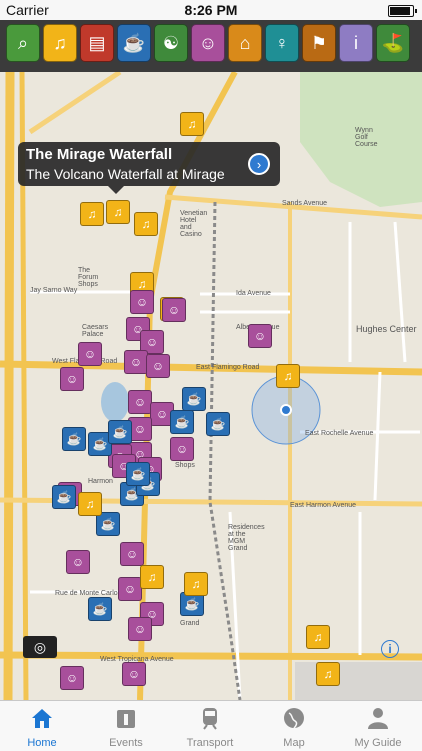  Describe the element at coordinates (100, 481) in the screenshot. I see `harmon-west-label: Harmon` at that location.